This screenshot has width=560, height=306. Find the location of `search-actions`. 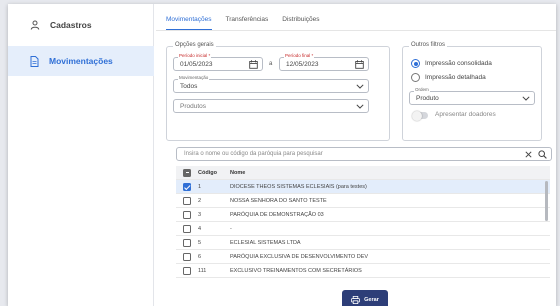

search-actions is located at coordinates (536, 154).